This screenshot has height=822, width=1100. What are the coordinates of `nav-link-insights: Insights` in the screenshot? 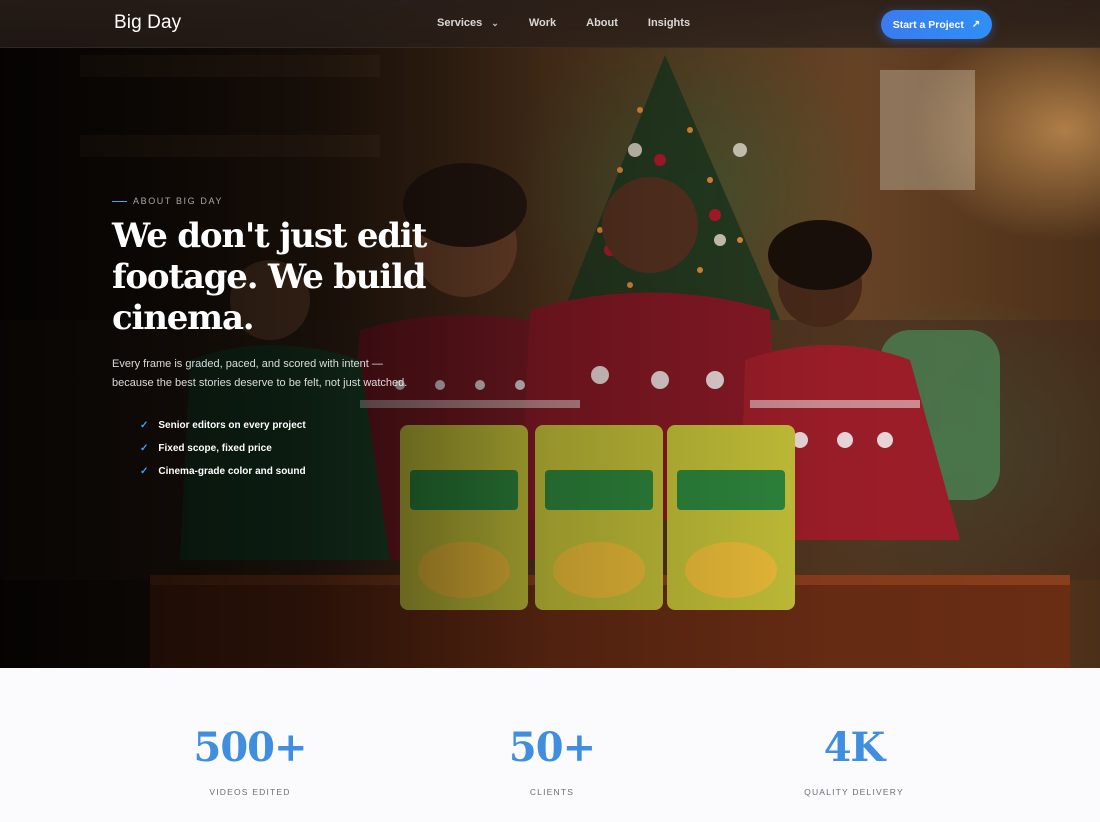 It's located at (669, 23).